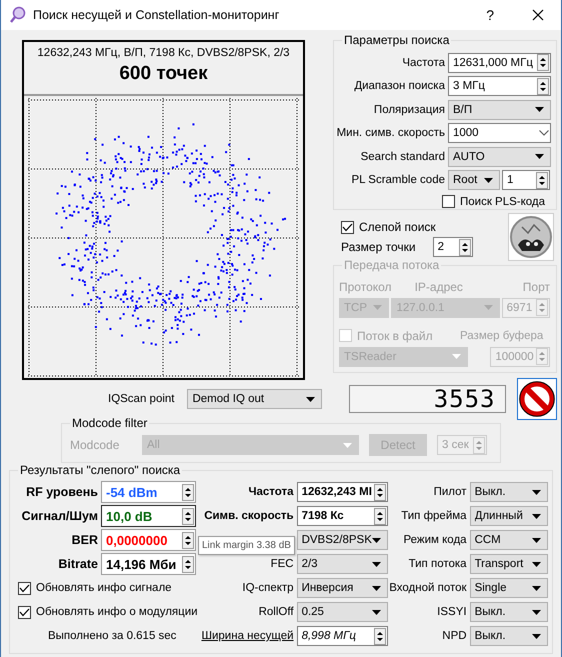 This screenshot has width=562, height=657. What do you see at coordinates (544, 133) in the screenshot?
I see `chevron-icon` at bounding box center [544, 133].